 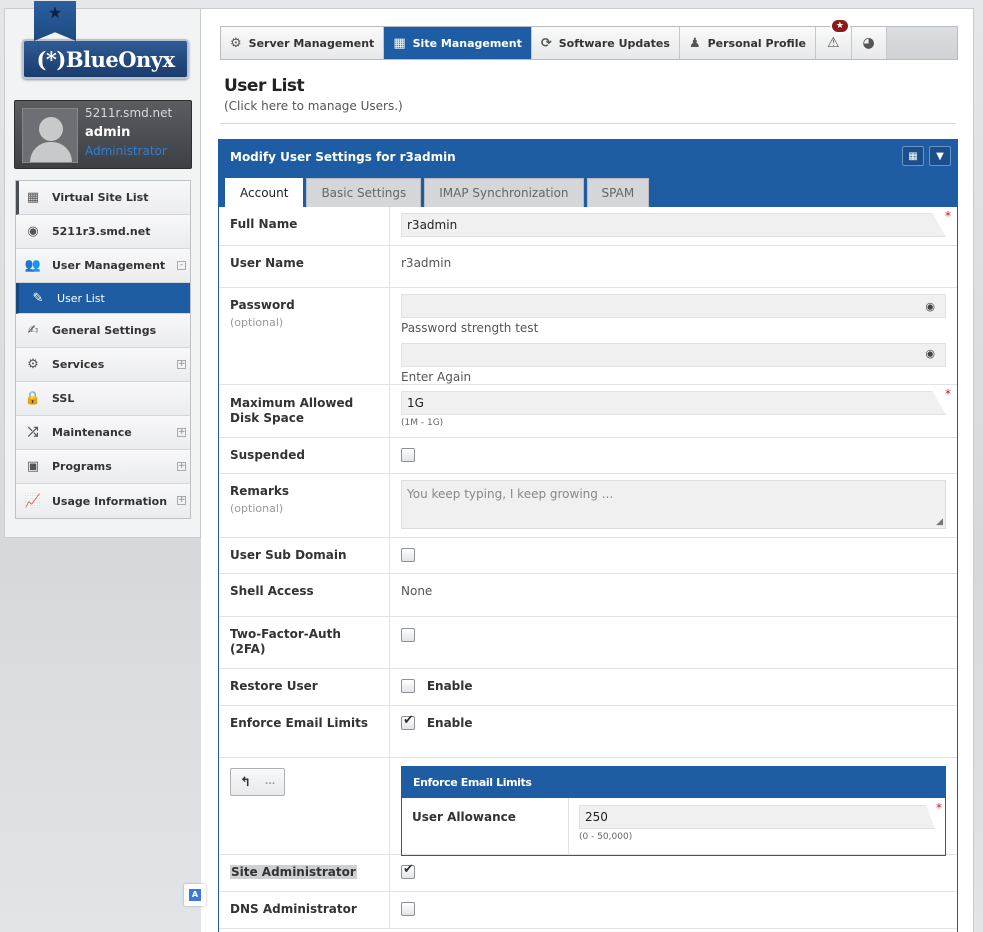 I want to click on password-cell: ◉ Password strength test ◉ Enter Again, so click(x=673, y=336).